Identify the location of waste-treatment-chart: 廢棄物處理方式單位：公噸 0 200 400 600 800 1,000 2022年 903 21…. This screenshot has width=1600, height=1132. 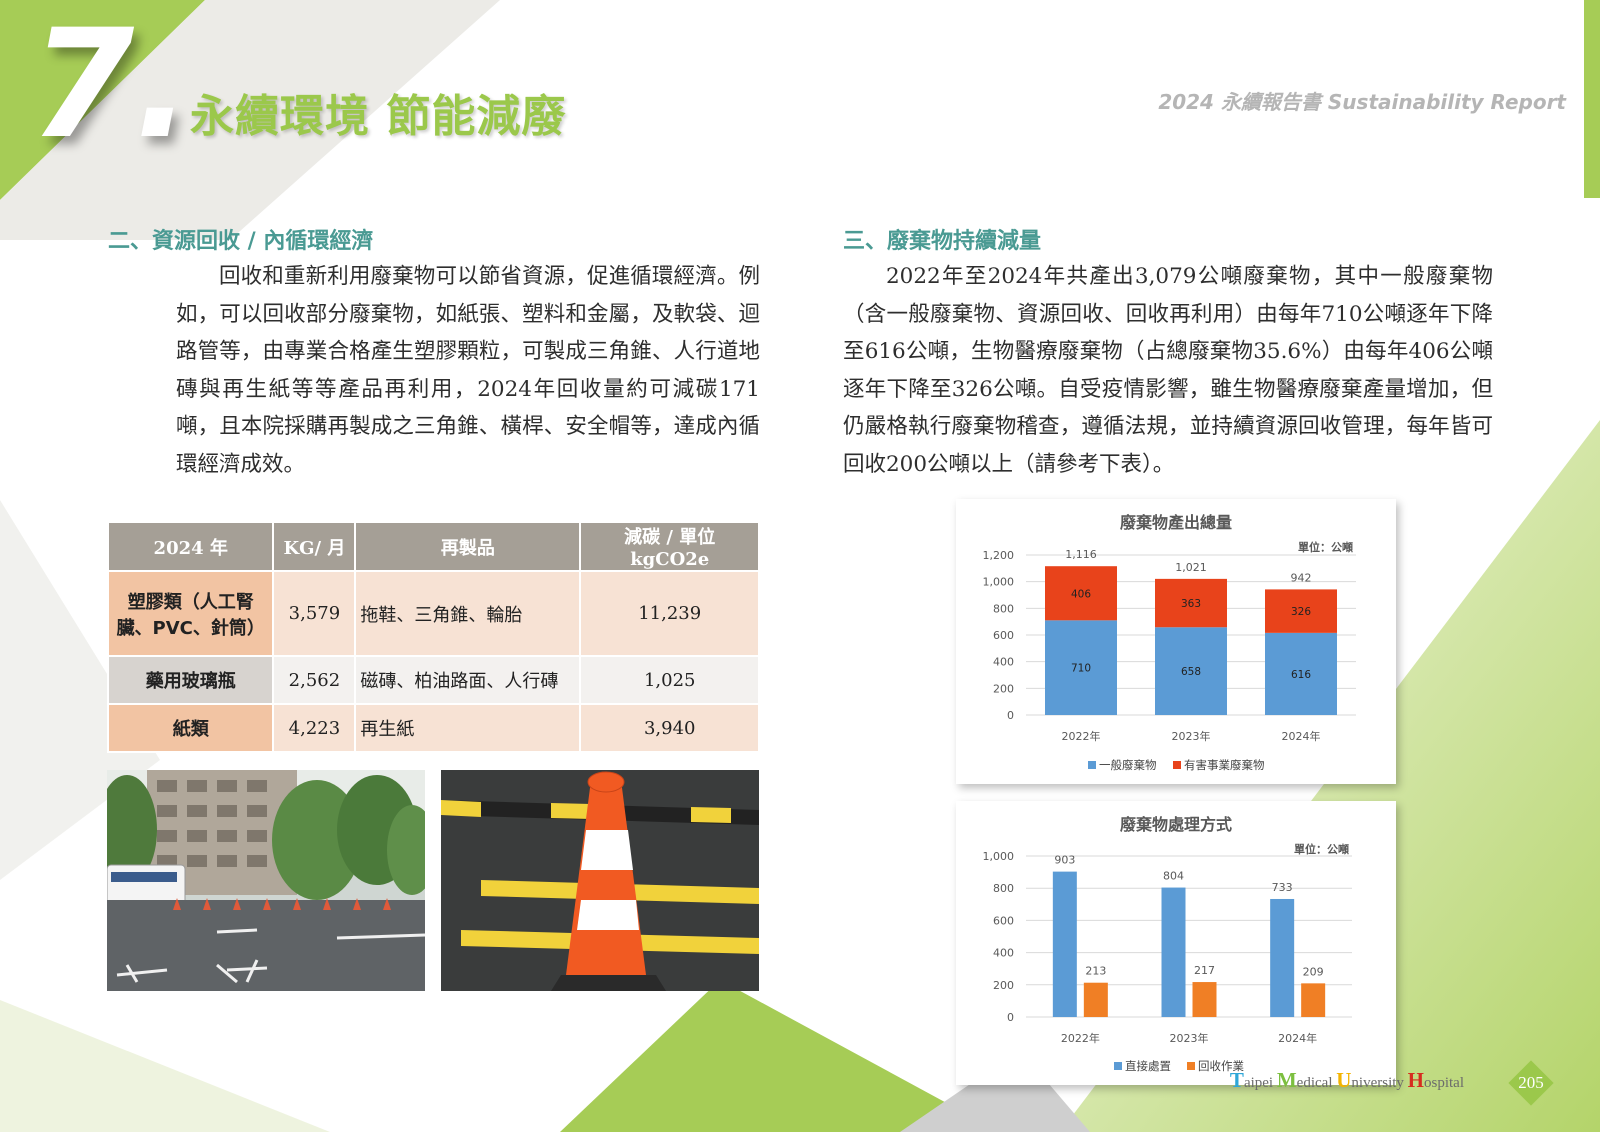
(1176, 943).